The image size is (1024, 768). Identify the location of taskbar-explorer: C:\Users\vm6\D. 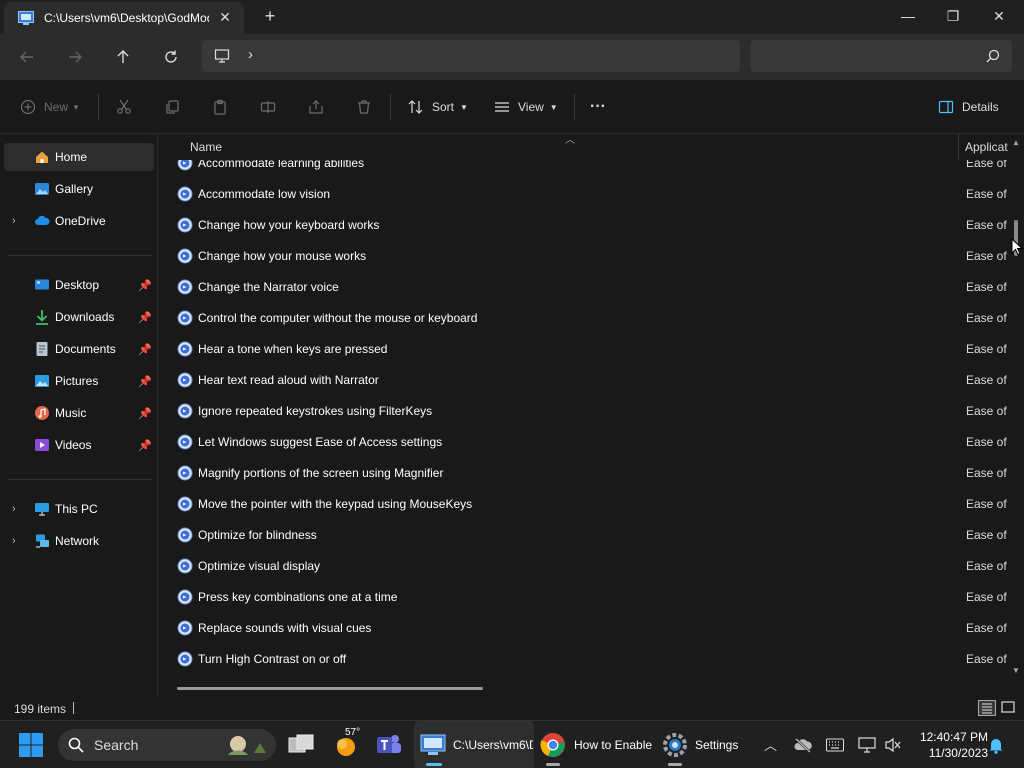
(474, 744).